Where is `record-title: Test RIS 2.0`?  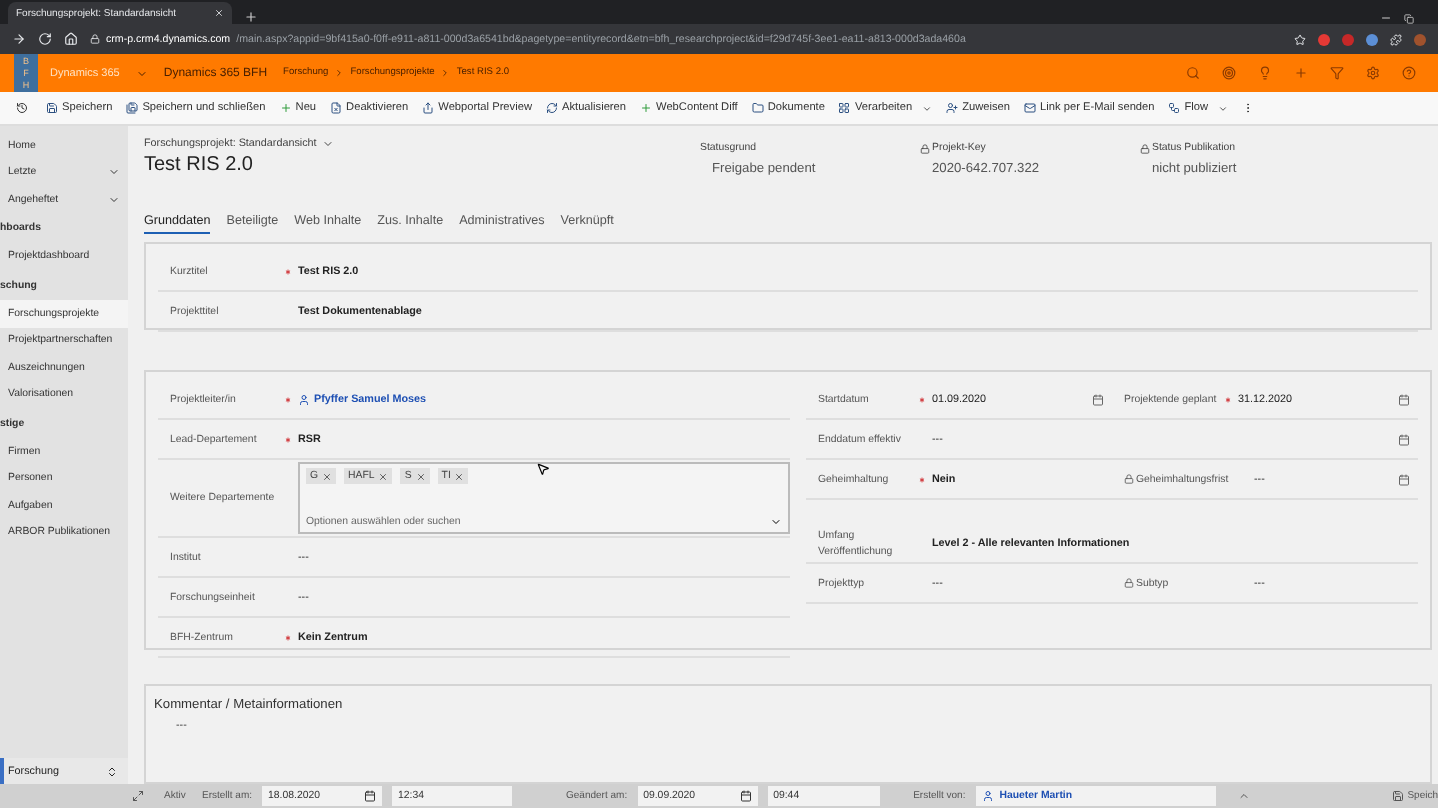
record-title: Test RIS 2.0 is located at coordinates (199, 165).